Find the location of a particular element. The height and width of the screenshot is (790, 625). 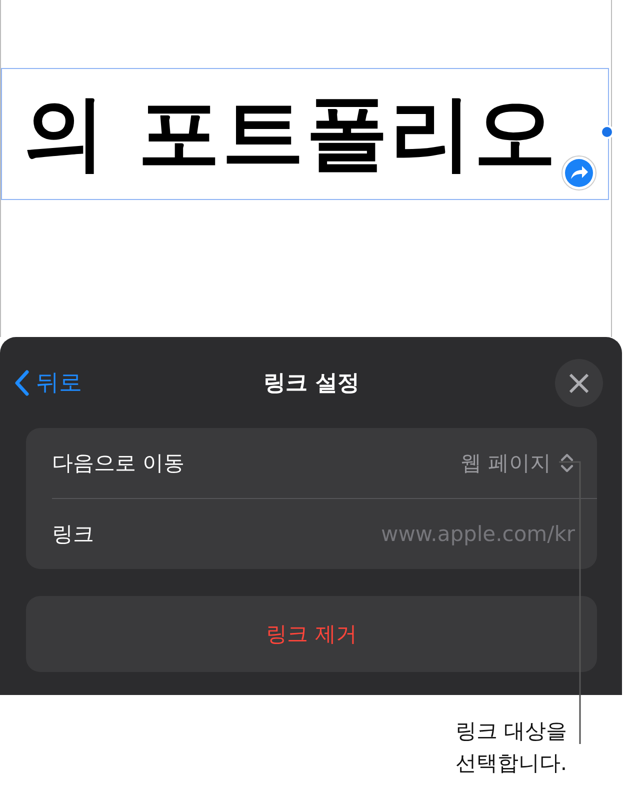

heading-text: 의 포트폴리오 is located at coordinates (290, 134).